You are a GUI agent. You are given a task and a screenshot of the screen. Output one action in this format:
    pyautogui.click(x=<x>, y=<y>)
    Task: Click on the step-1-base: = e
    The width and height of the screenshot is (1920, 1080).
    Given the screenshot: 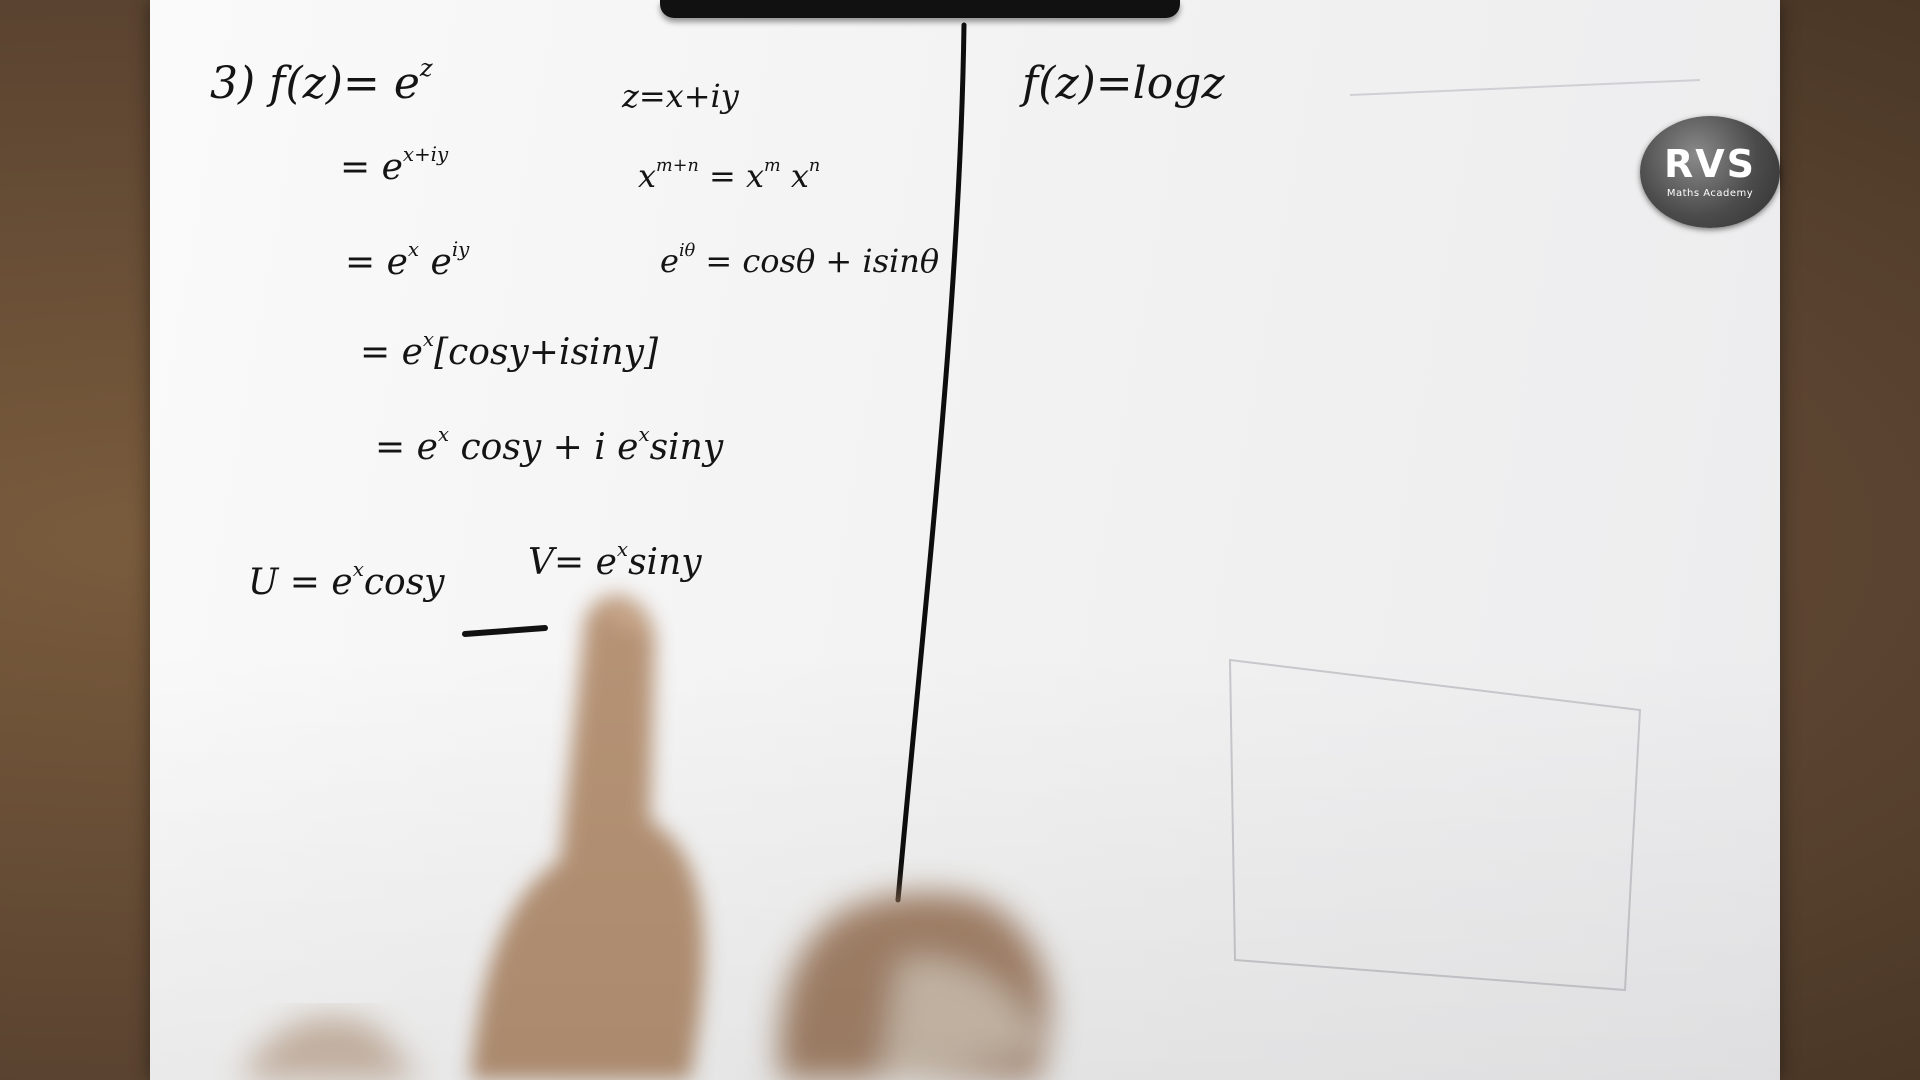 What is the action you would take?
    pyautogui.click(x=371, y=167)
    